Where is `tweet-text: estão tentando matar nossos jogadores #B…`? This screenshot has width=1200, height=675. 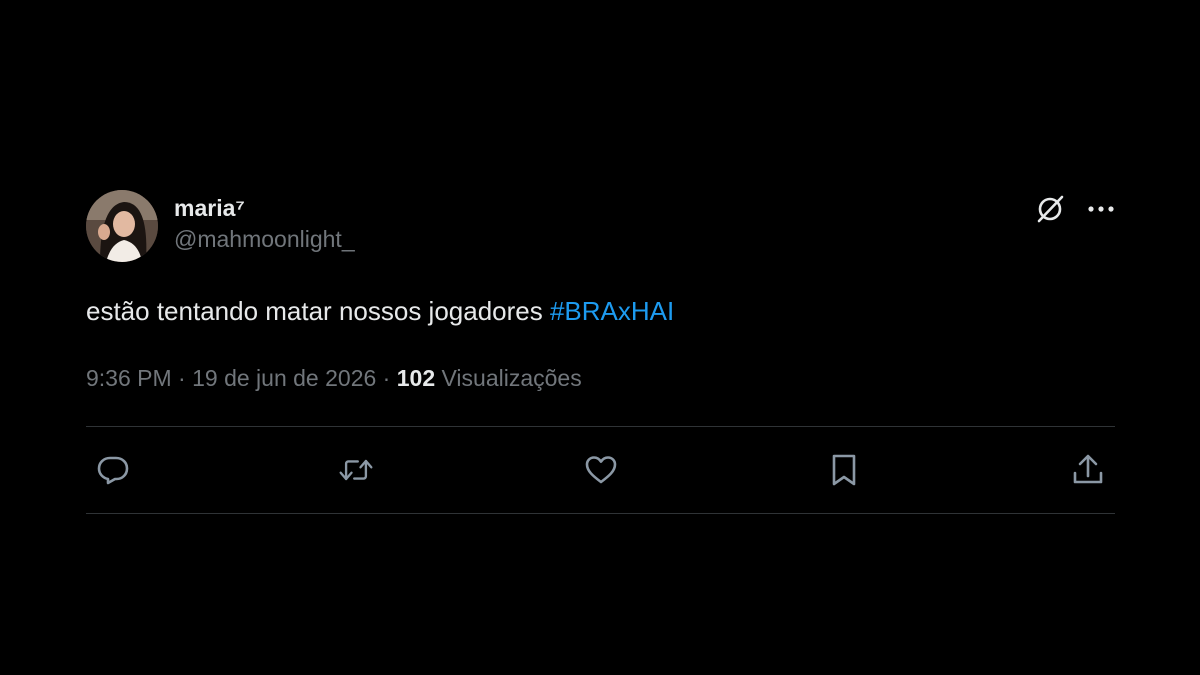
tweet-text: estão tentando matar nossos jogadores #B… is located at coordinates (600, 311).